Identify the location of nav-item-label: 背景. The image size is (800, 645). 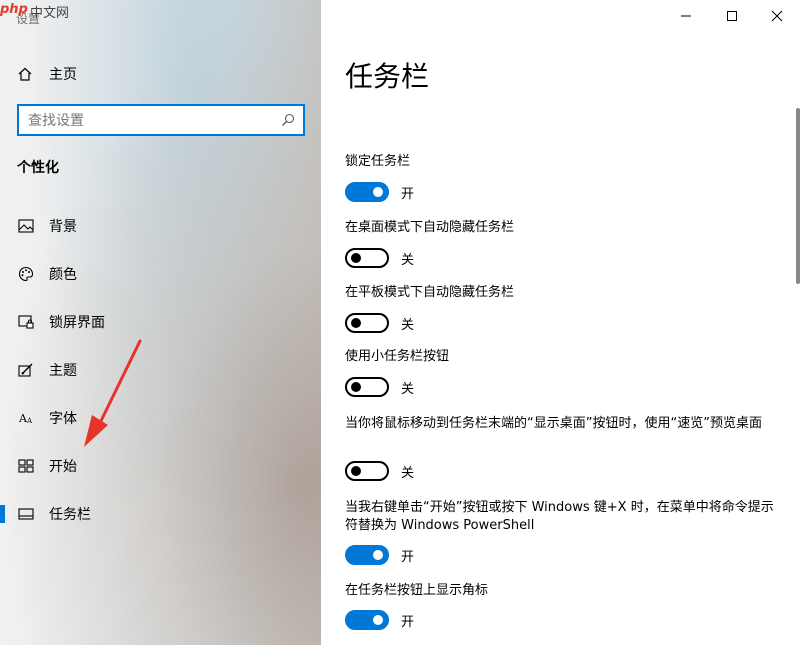
(63, 227).